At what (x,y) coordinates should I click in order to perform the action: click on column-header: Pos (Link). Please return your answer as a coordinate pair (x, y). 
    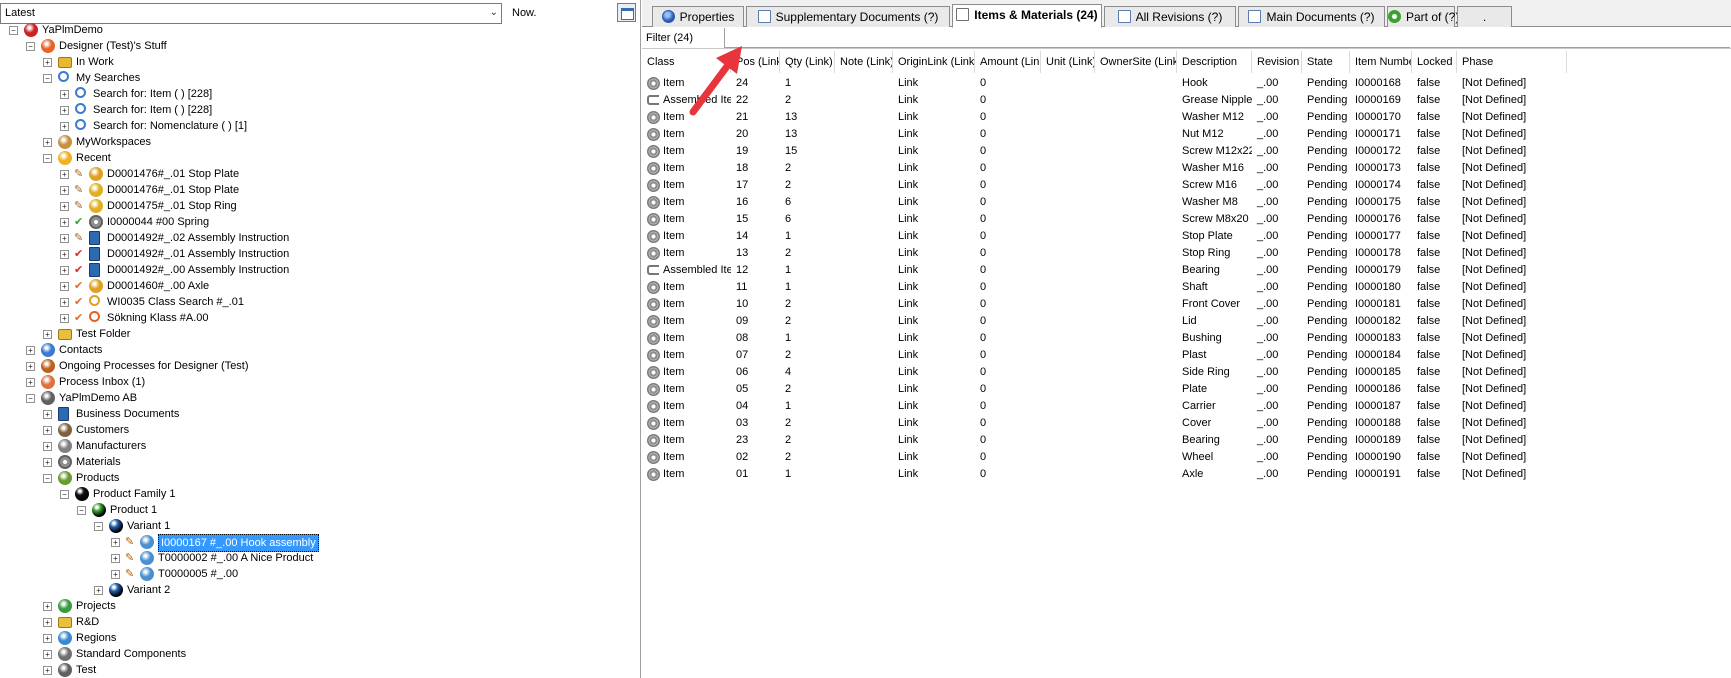
    Looking at the image, I should click on (755, 62).